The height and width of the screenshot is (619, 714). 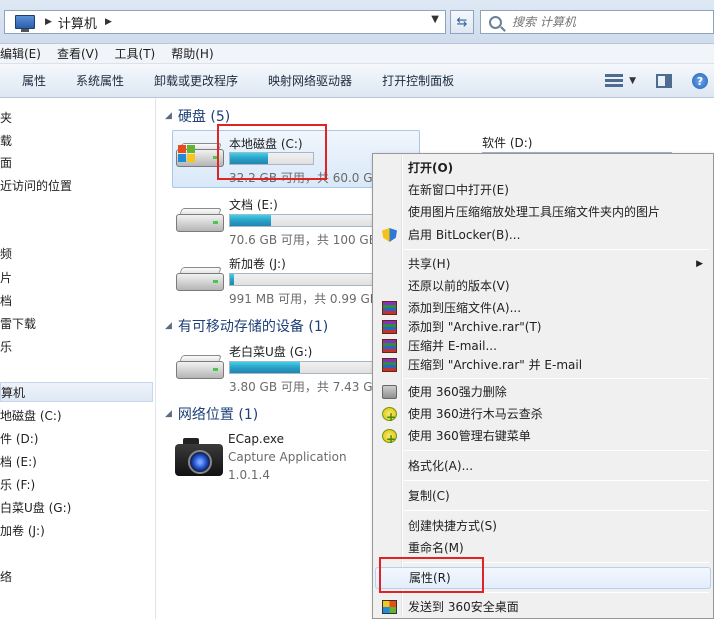 What do you see at coordinates (242, 326) in the screenshot?
I see `group-header-removable: ◢ 有可移动存储的设备 (1)` at bounding box center [242, 326].